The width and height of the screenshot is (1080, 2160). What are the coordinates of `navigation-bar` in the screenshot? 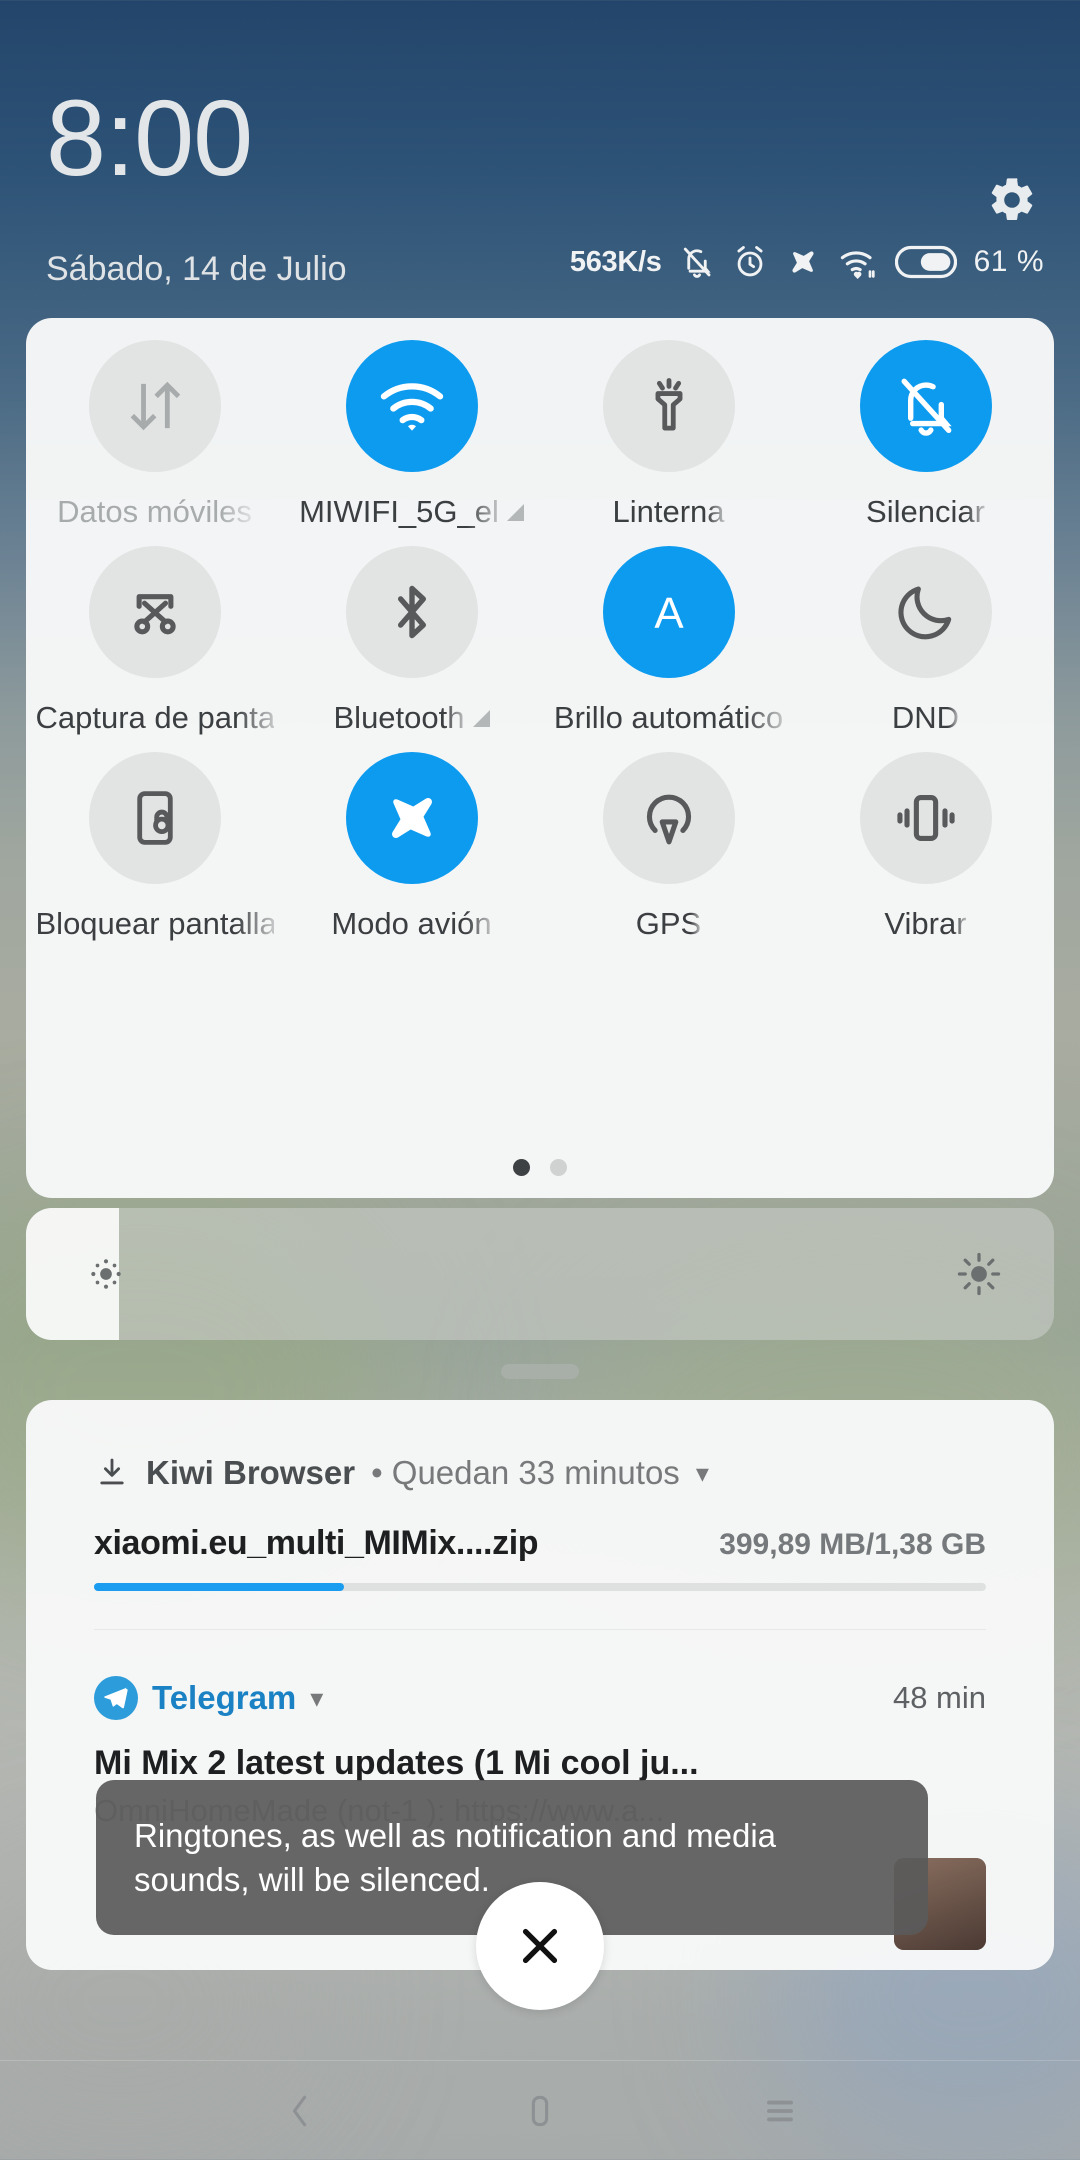 It's located at (540, 2110).